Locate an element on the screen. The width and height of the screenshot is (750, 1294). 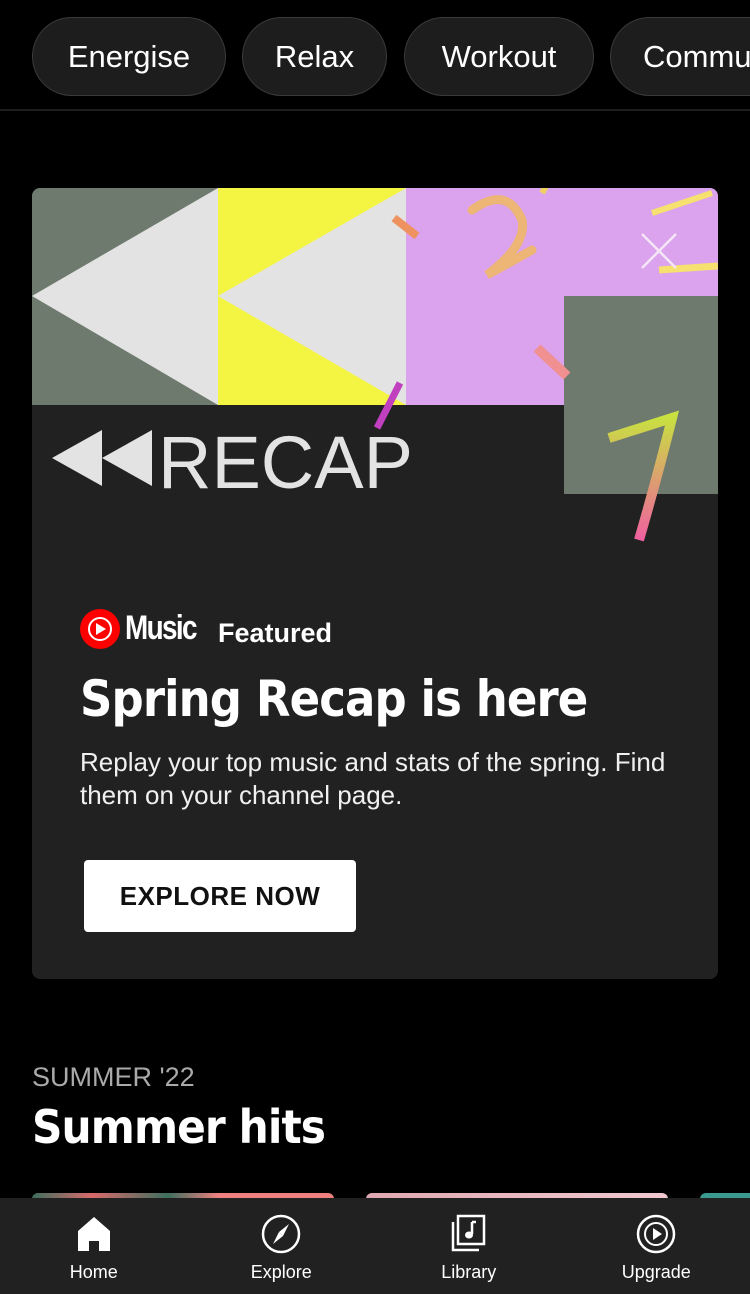
upgrade-icon is located at coordinates (656, 1234).